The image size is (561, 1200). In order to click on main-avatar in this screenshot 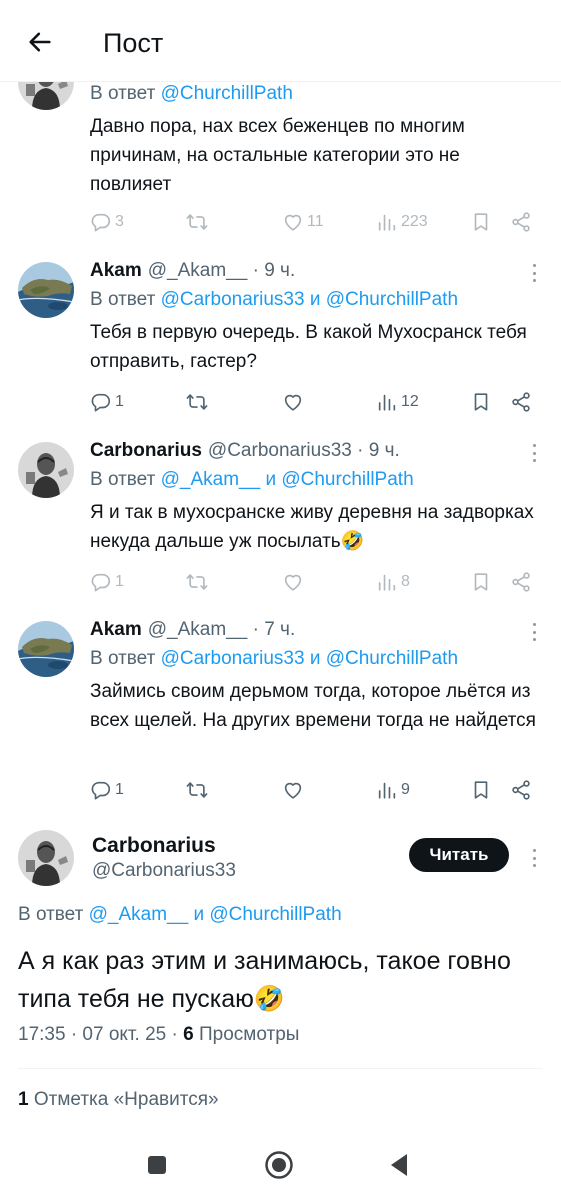, I will do `click(46, 858)`.